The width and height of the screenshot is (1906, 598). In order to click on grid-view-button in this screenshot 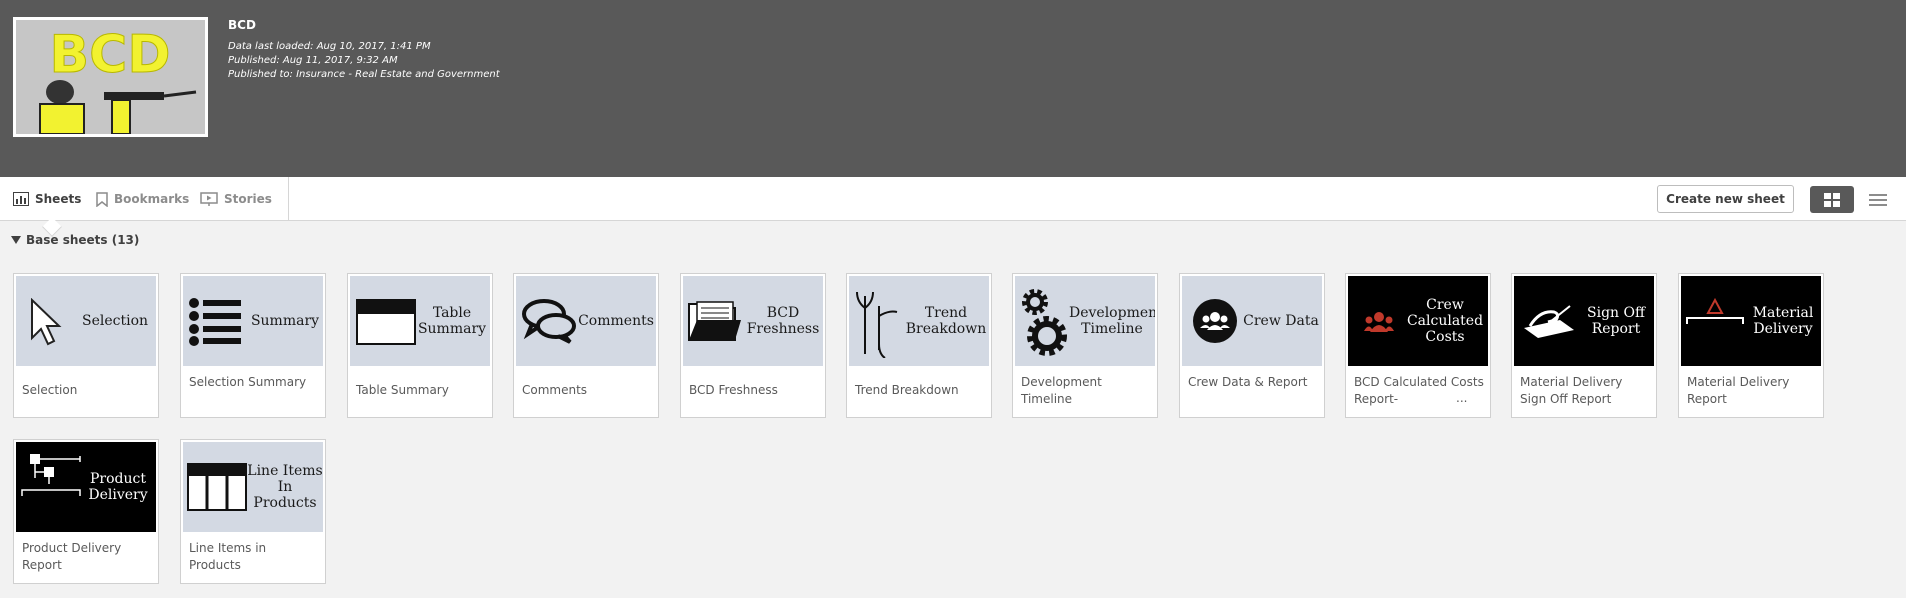, I will do `click(1832, 199)`.